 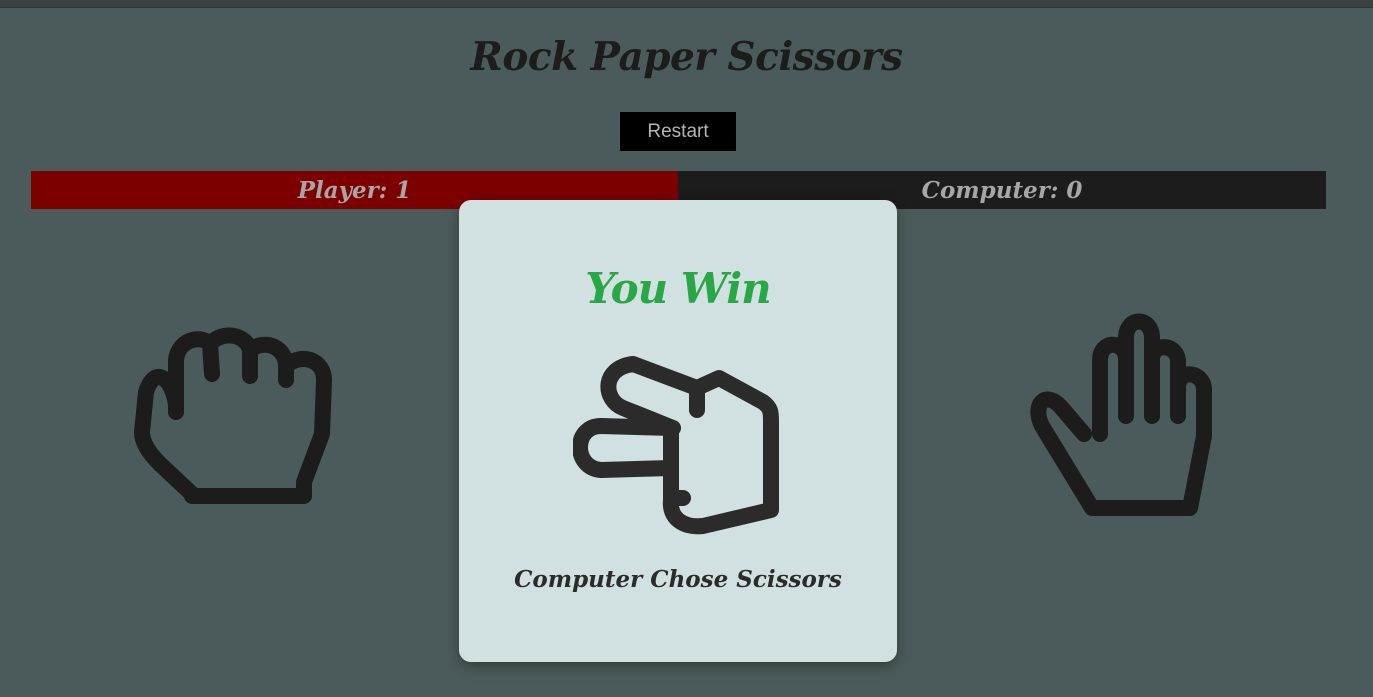 I want to click on paper-hand-icon, so click(x=1121, y=414).